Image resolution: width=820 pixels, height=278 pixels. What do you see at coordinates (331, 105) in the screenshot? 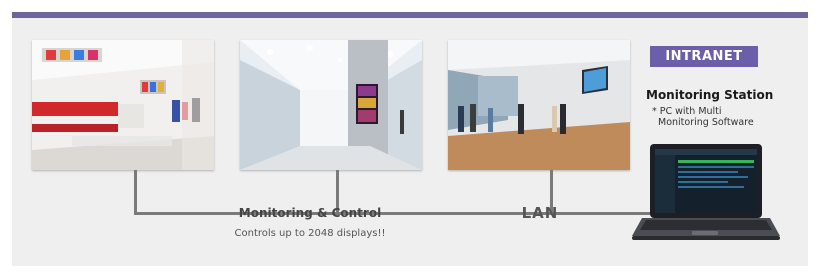
I see `shopping-mall-photo` at bounding box center [331, 105].